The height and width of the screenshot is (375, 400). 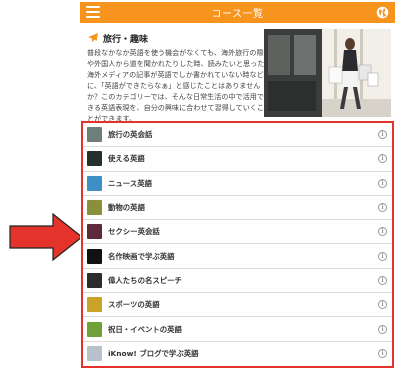 I want to click on category-heading: 旅行・趣味, so click(x=117, y=38).